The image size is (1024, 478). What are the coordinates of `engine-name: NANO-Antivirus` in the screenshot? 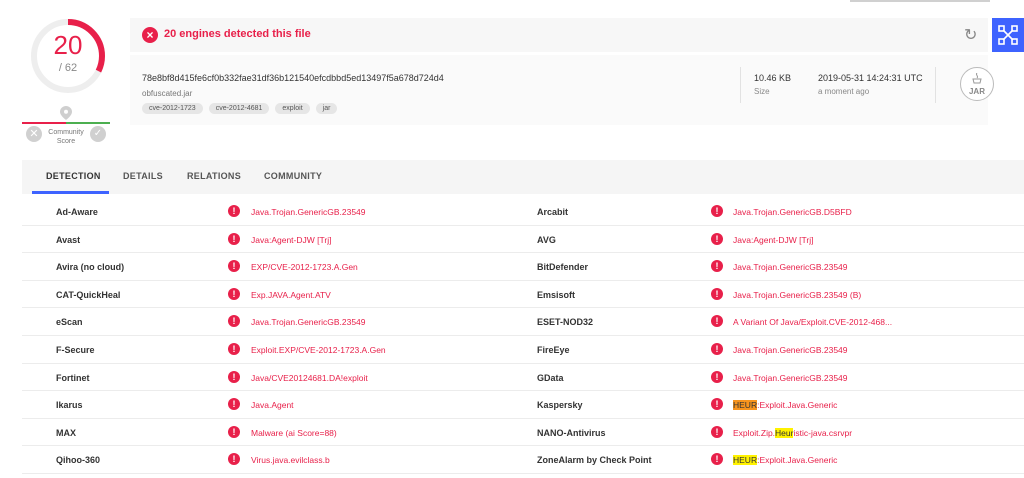 It's located at (571, 432).